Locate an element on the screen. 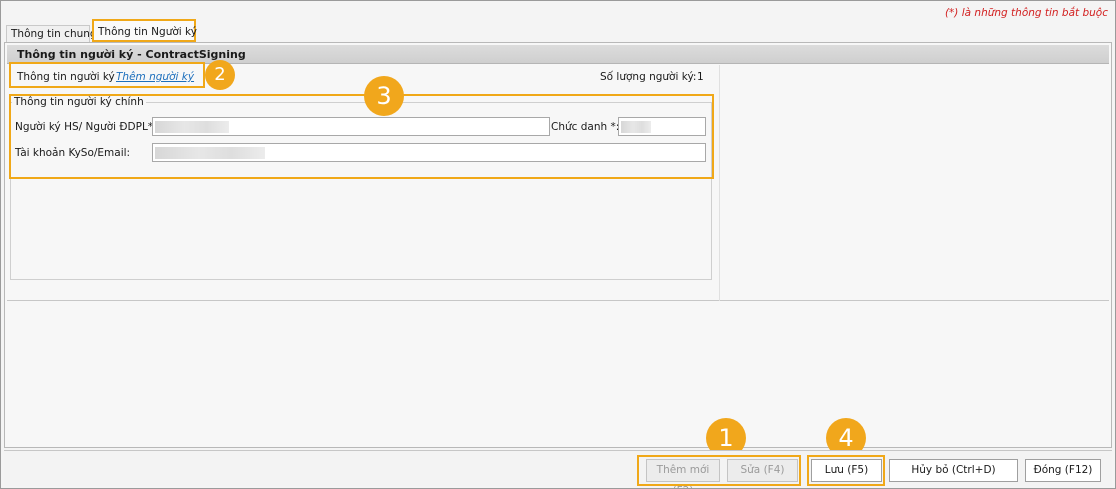 The image size is (1116, 489). highlight-save is located at coordinates (846, 470).